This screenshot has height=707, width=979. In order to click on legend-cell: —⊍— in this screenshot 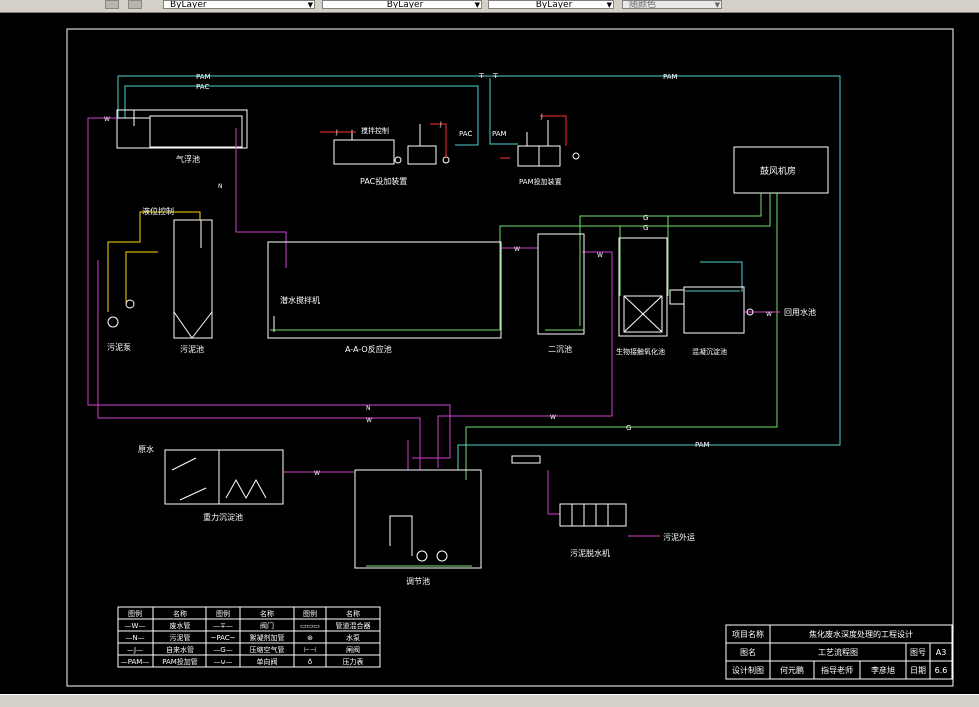, I will do `click(222, 662)`.